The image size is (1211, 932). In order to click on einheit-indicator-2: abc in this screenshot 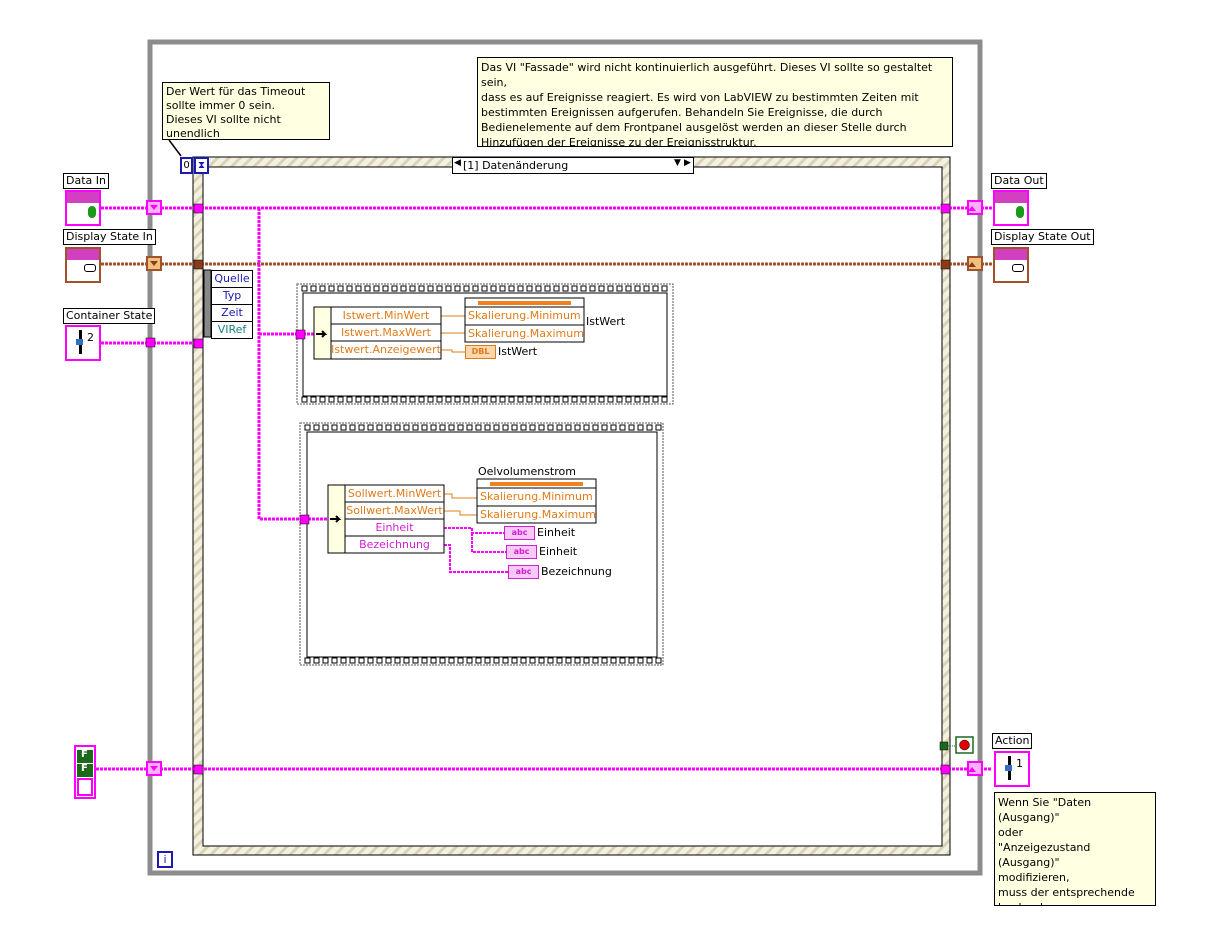, I will do `click(521, 552)`.